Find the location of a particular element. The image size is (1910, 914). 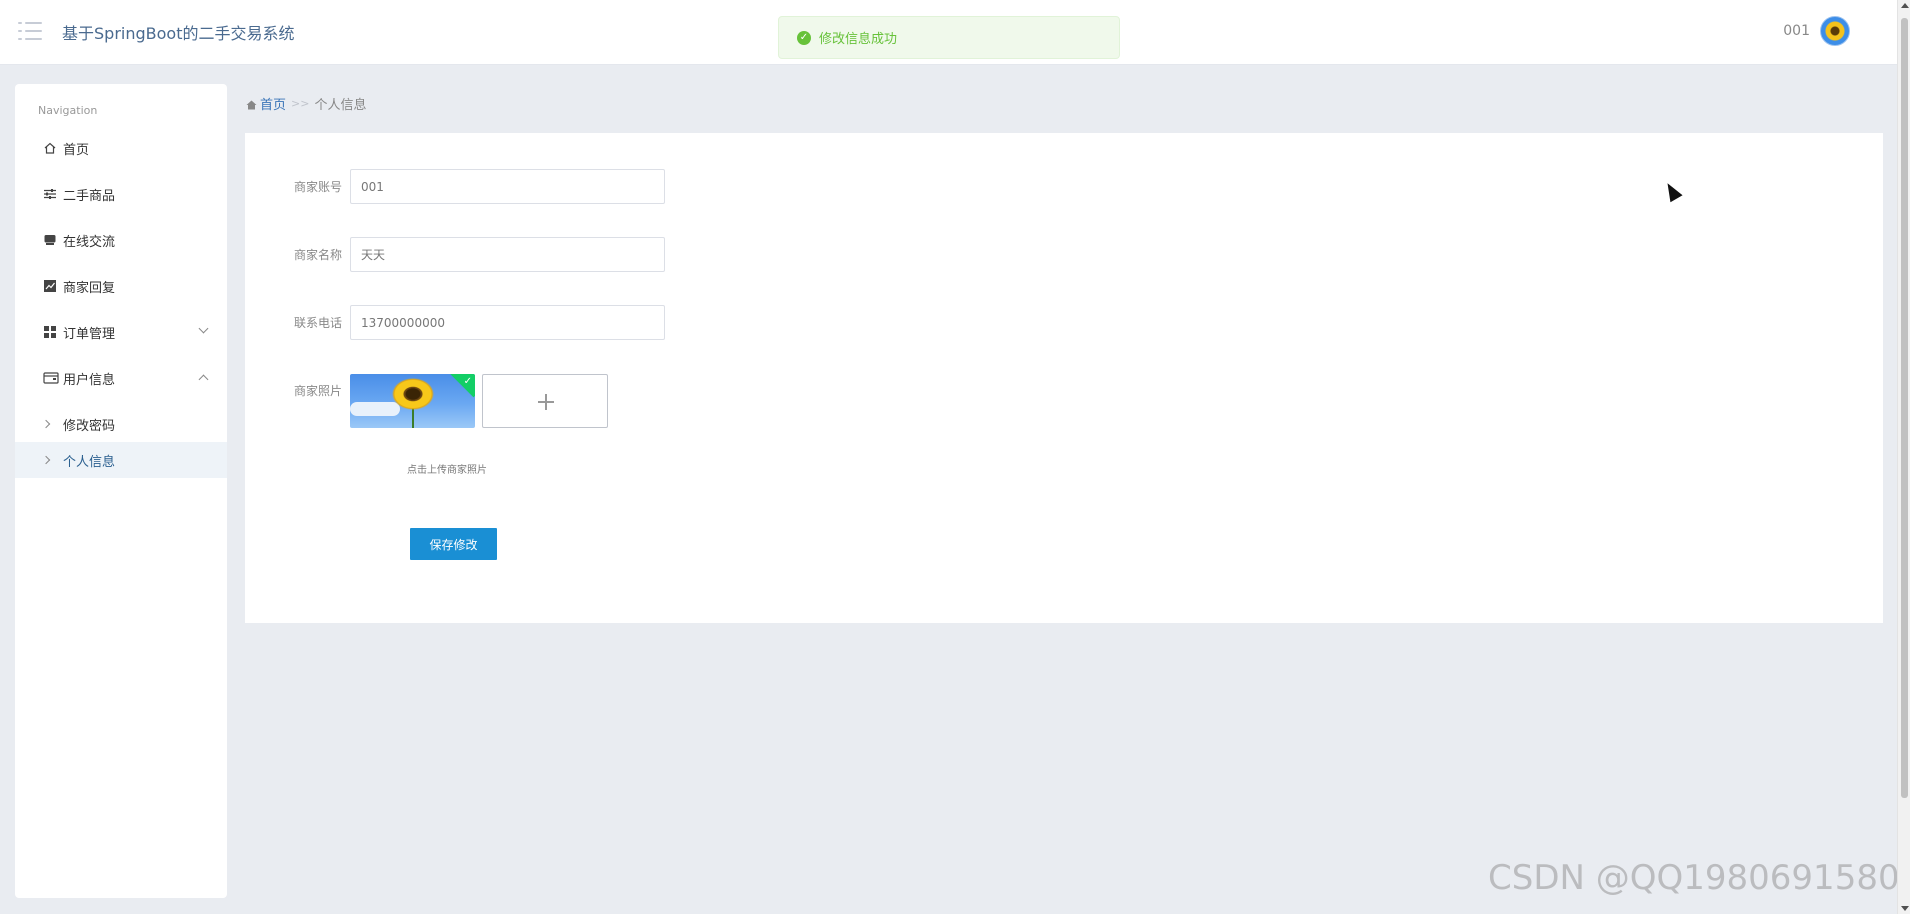

sidebar-item-orders: 订单管理 is located at coordinates (121, 332).